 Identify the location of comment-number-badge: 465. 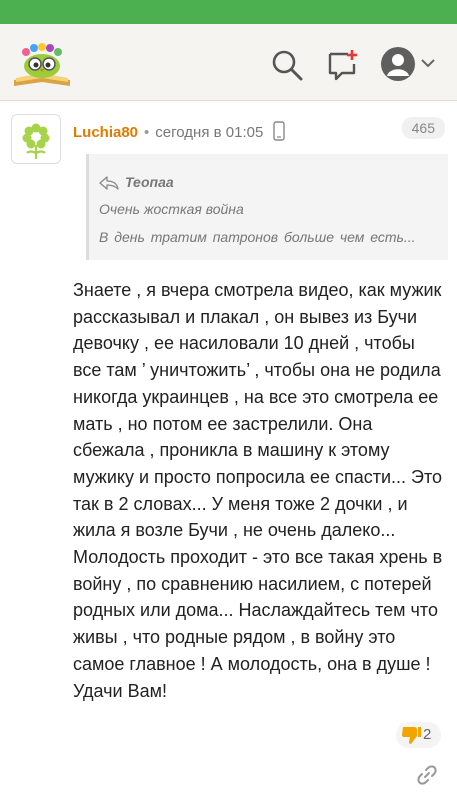
(423, 128).